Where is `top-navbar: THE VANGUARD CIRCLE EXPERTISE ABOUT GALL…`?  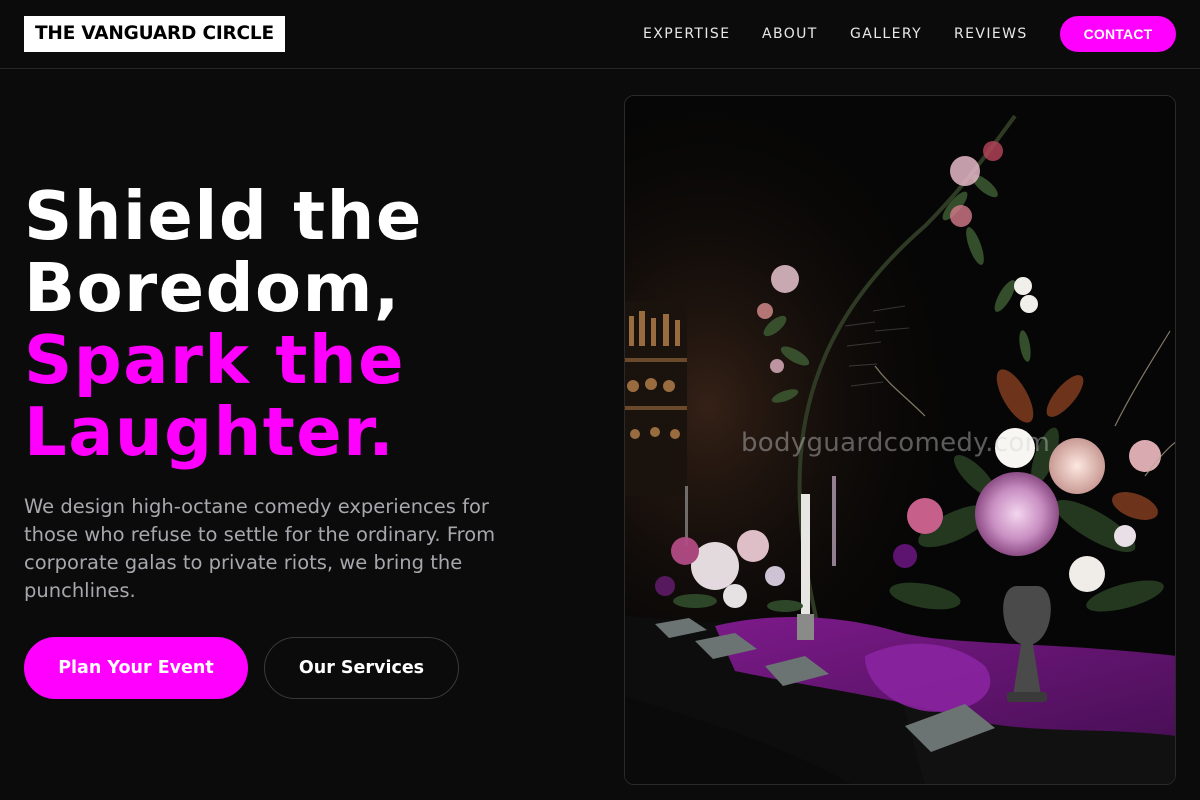
top-navbar: THE VANGUARD CIRCLE EXPERTISE ABOUT GALL… is located at coordinates (600, 34).